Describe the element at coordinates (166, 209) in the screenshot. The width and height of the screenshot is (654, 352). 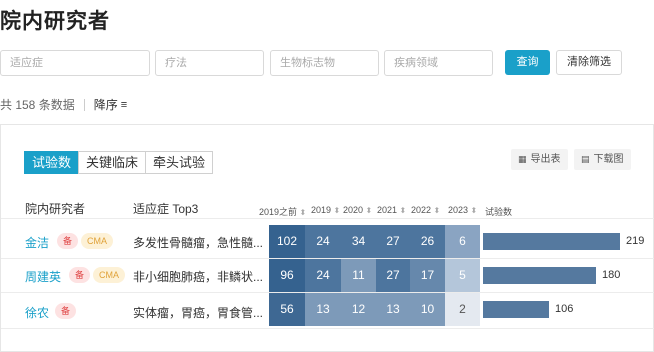
I see `indication-column-header: 适应症 Top3` at that location.